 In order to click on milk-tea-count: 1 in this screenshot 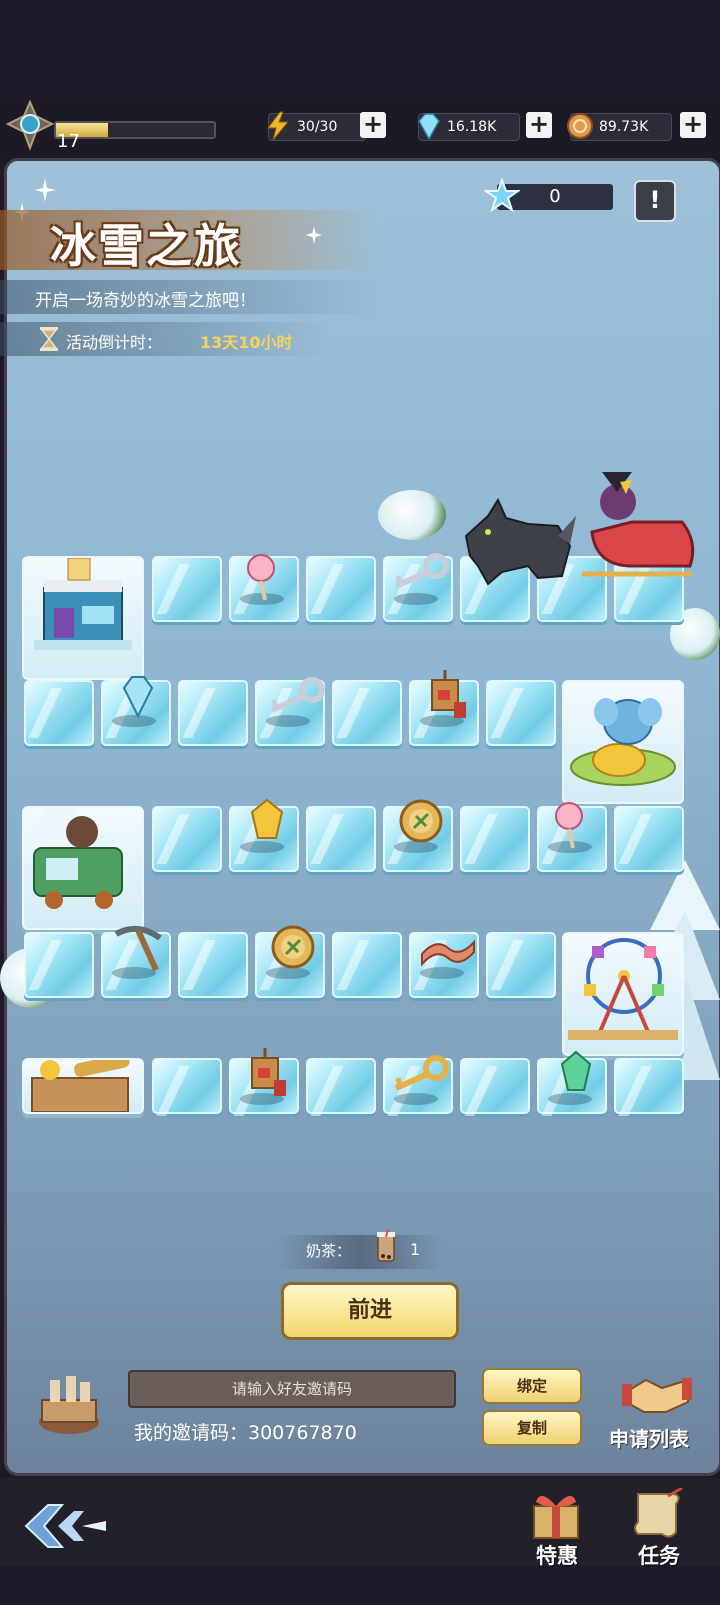, I will do `click(415, 1249)`.